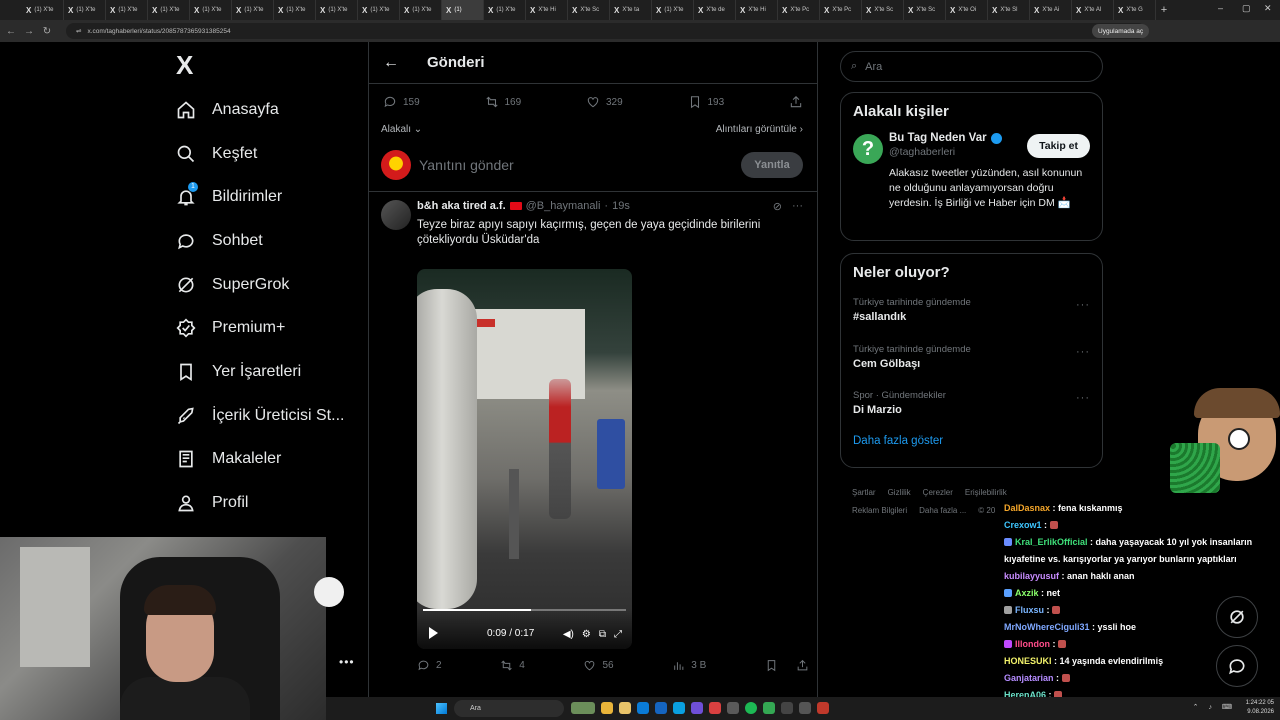 The image size is (1280, 720). What do you see at coordinates (706, 102) in the screenshot?
I see `bookmark-count-button: 193` at bounding box center [706, 102].